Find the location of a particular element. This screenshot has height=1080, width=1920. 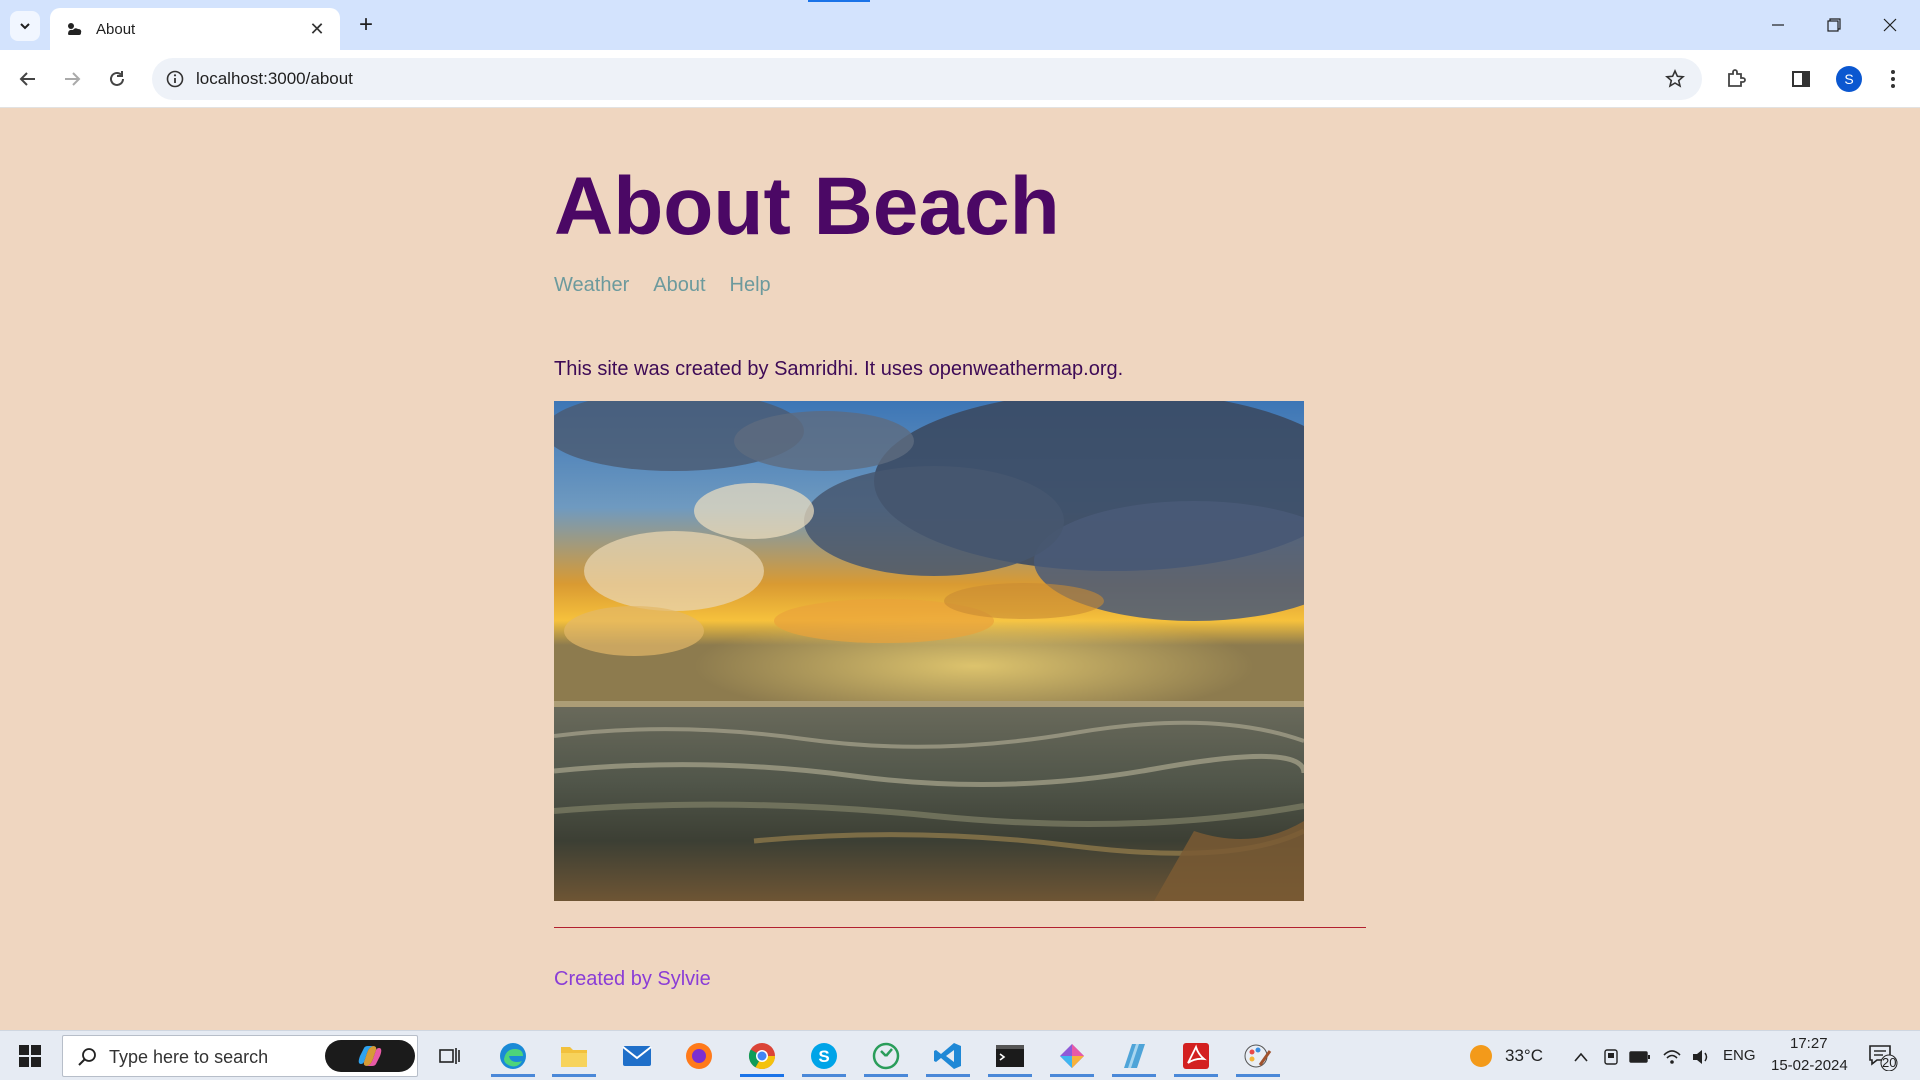

nav-link-about: About is located at coordinates (679, 285).